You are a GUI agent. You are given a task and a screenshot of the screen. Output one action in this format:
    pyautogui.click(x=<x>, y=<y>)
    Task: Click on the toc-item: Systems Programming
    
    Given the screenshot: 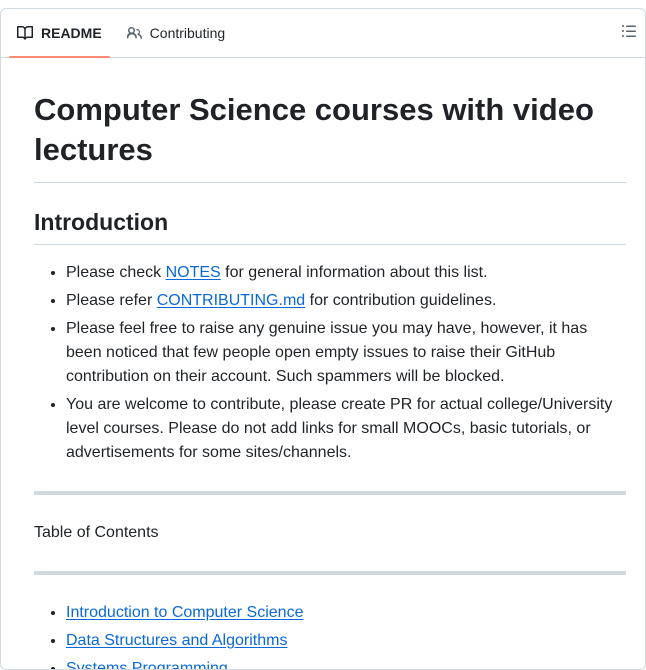 What is the action you would take?
    pyautogui.click(x=346, y=663)
    